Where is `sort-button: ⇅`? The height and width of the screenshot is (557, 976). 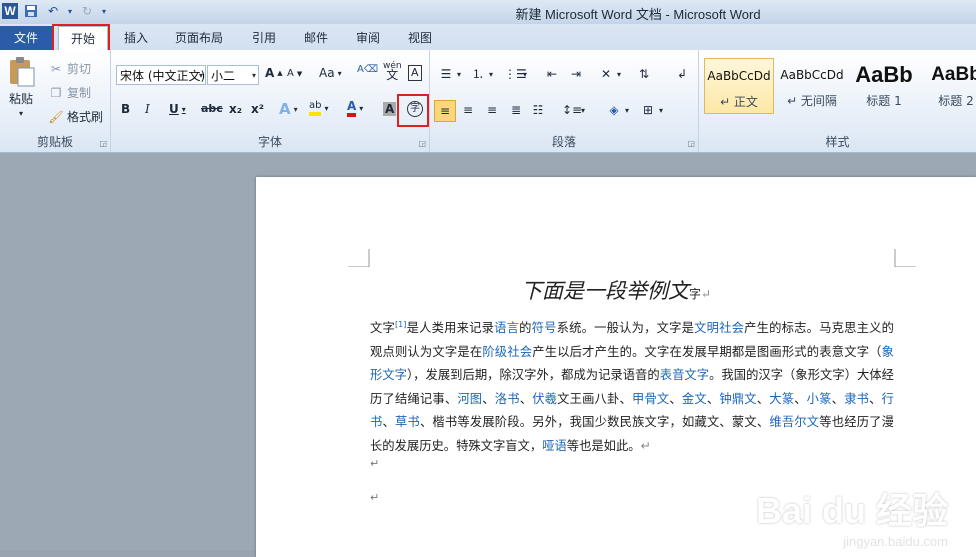
sort-button: ⇅ is located at coordinates (644, 74).